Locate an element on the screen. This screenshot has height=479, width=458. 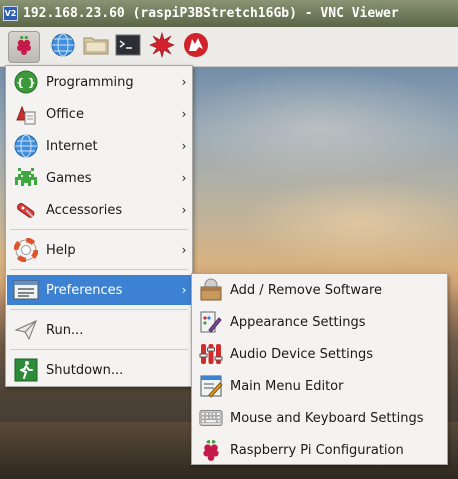
menu-item-label: Games is located at coordinates (69, 178).